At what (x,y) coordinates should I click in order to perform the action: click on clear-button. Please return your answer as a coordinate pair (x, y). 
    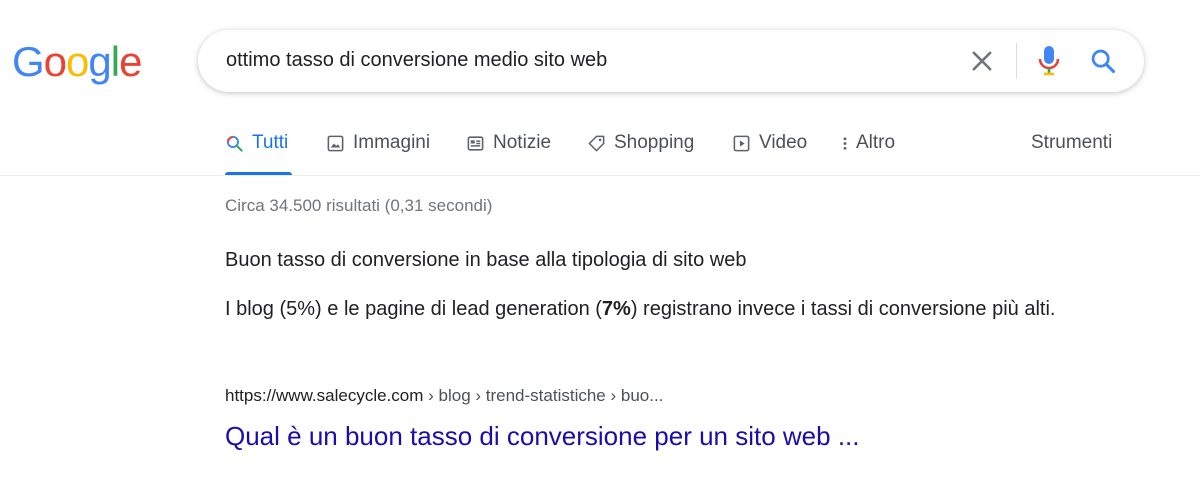
    Looking at the image, I should click on (982, 61).